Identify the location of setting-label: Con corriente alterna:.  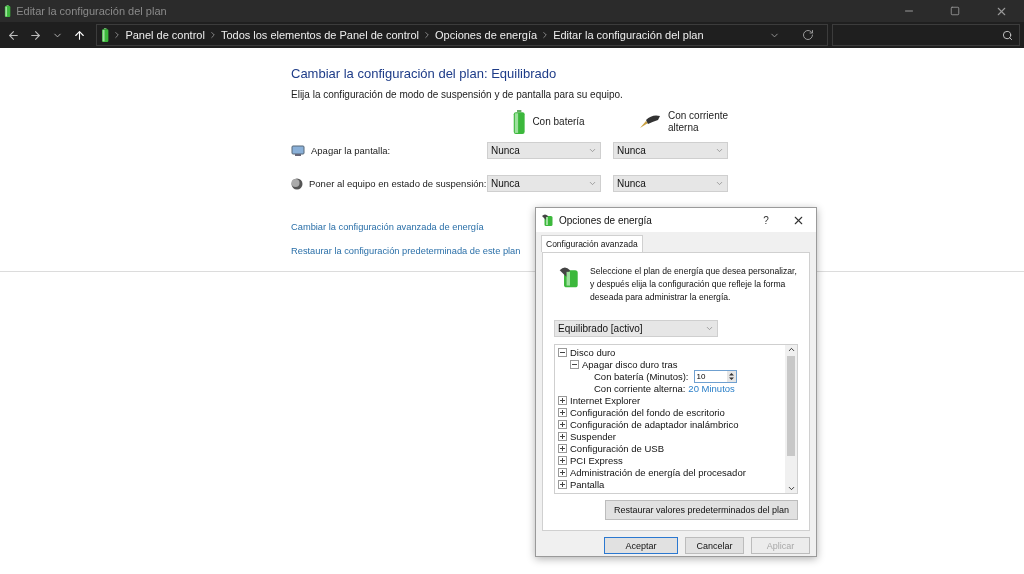
(640, 388).